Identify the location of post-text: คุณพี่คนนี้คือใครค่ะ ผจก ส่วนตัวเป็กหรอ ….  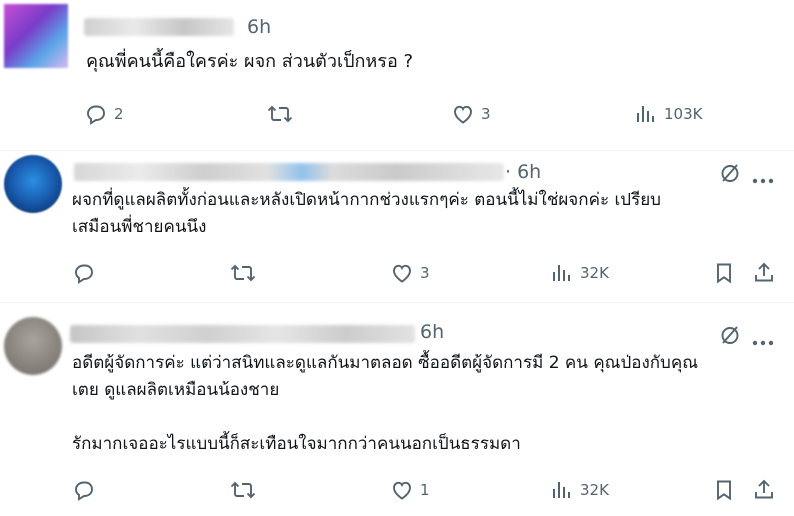
(250, 61).